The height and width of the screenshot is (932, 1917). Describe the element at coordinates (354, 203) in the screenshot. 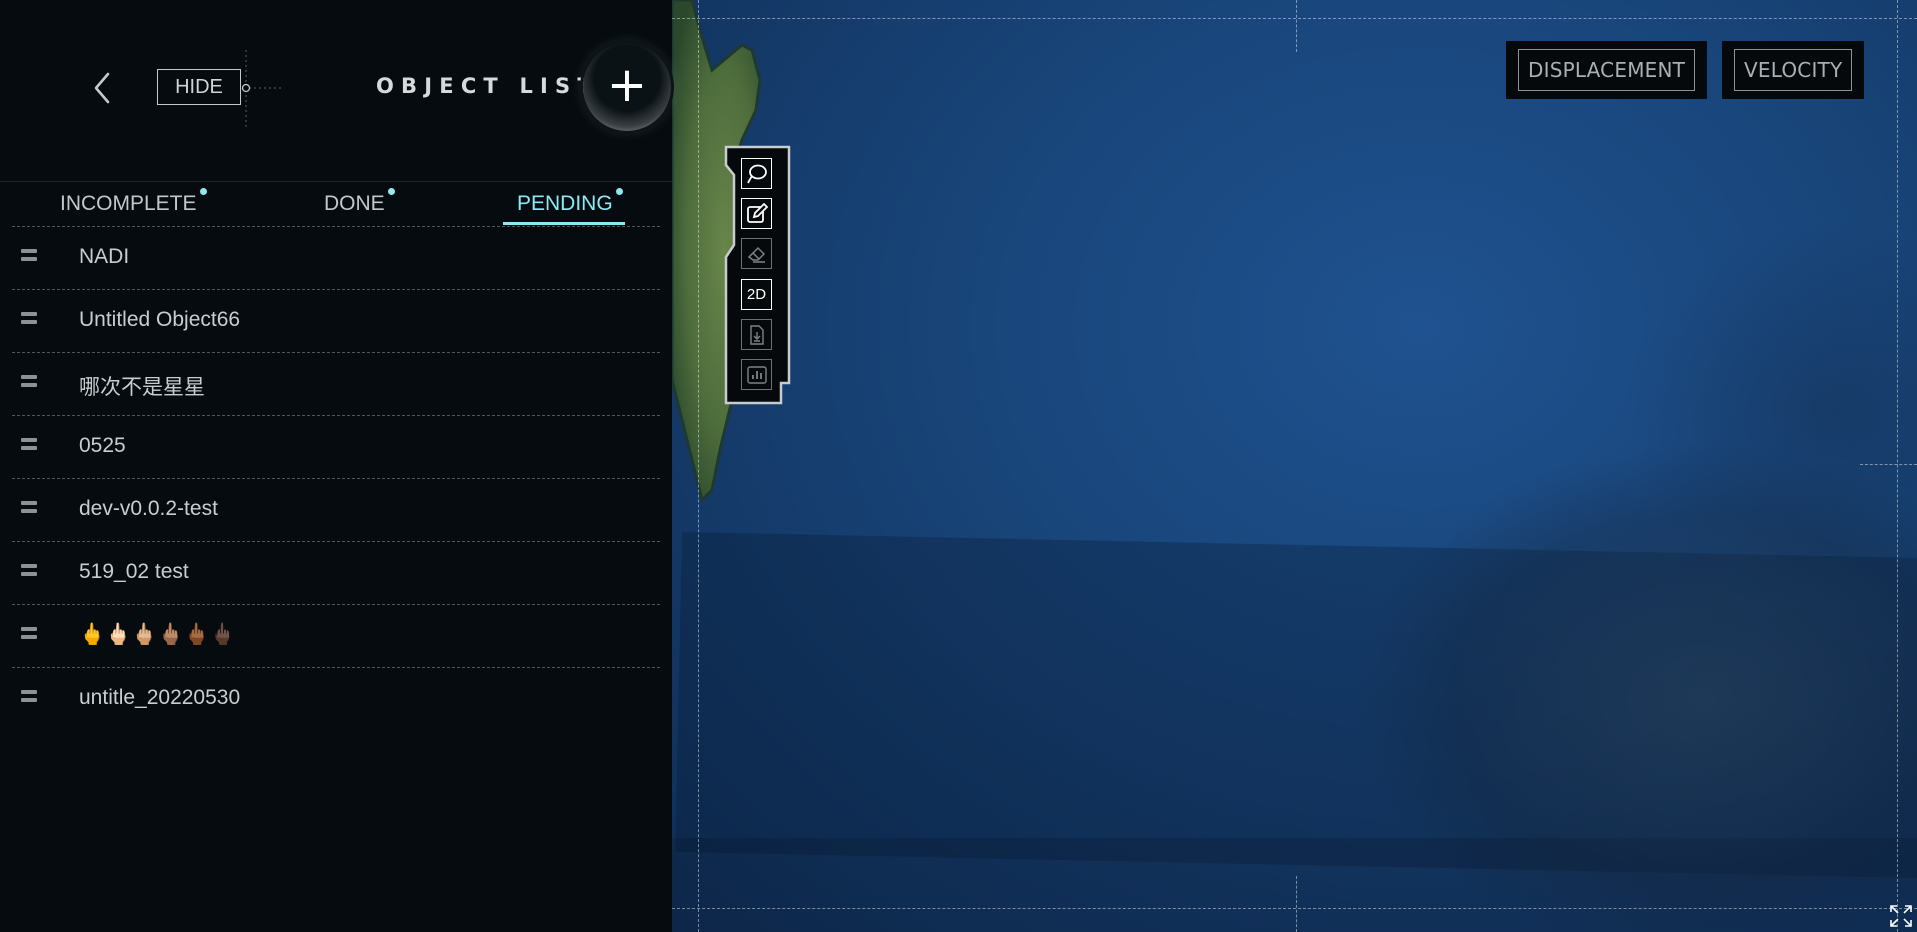

I see `tab-label: DONE` at that location.